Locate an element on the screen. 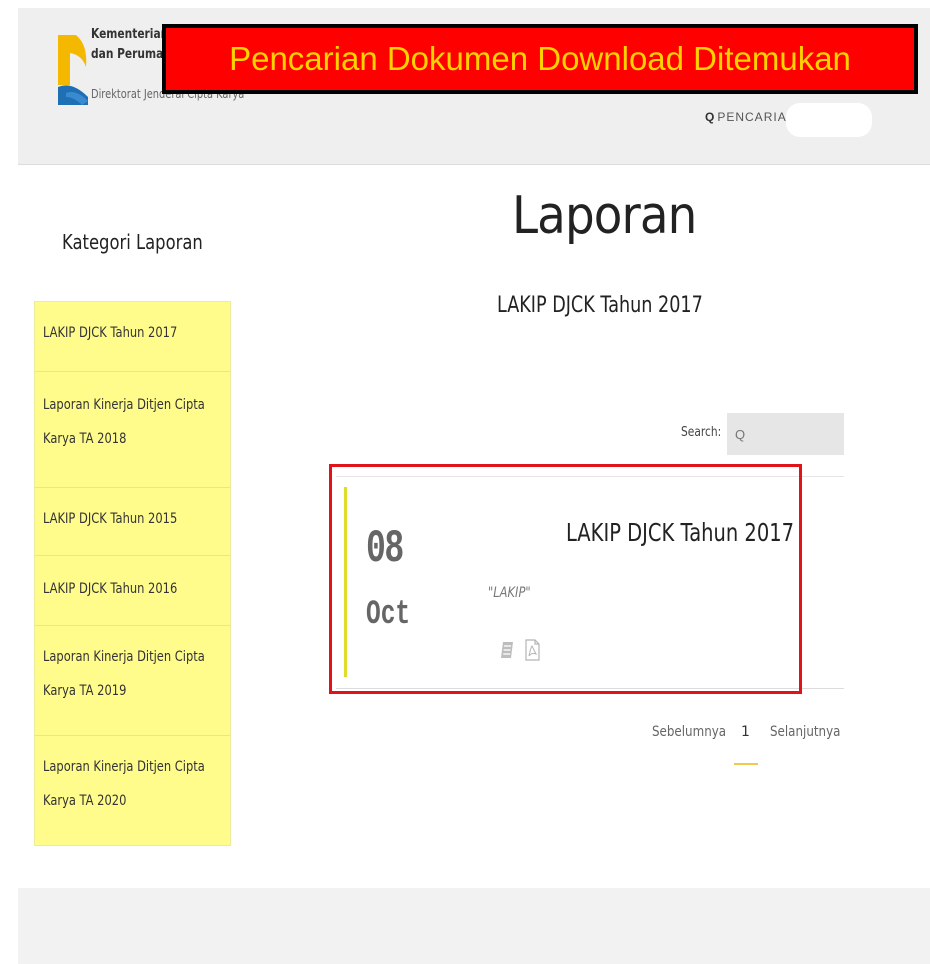  notification-banner: Pencarian Dokumen Download Ditemukan is located at coordinates (540, 59).